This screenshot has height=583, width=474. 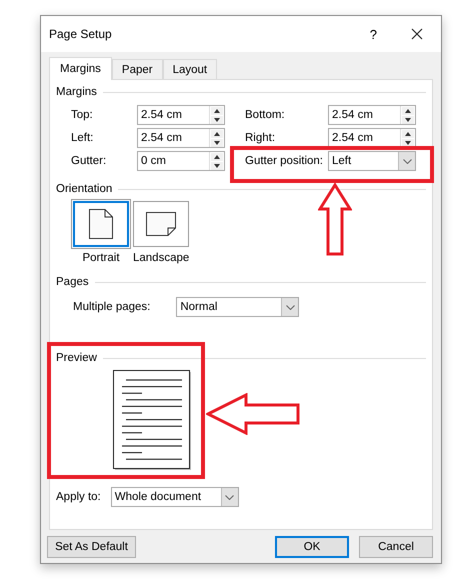 I want to click on dialog-button: OK, so click(x=312, y=547).